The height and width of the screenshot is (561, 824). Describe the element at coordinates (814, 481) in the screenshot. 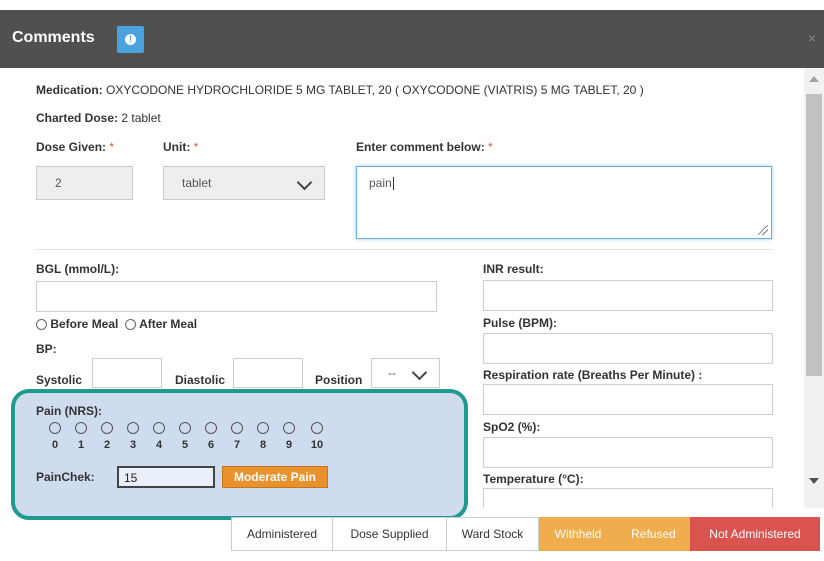

I see `scroll-down-arrow-icon` at that location.